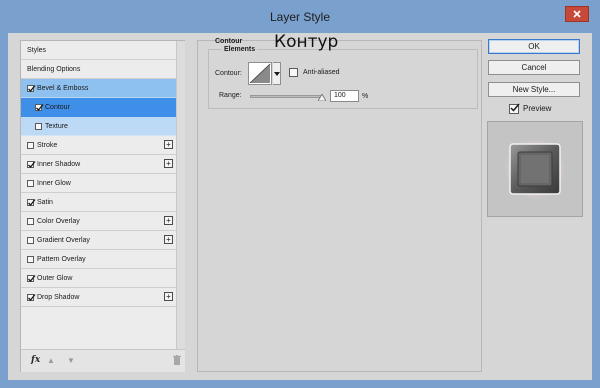 This screenshot has width=600, height=388. I want to click on anti-aliased-label: Anti-aliased, so click(321, 72).